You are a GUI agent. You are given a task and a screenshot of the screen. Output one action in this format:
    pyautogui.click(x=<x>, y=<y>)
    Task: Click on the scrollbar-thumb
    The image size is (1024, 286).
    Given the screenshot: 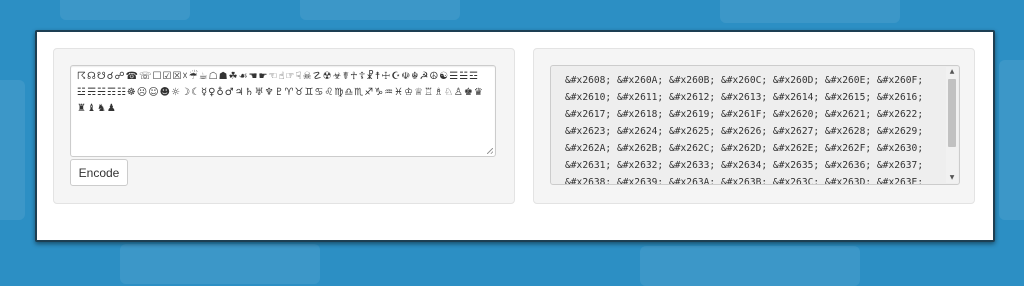 What is the action you would take?
    pyautogui.click(x=952, y=113)
    